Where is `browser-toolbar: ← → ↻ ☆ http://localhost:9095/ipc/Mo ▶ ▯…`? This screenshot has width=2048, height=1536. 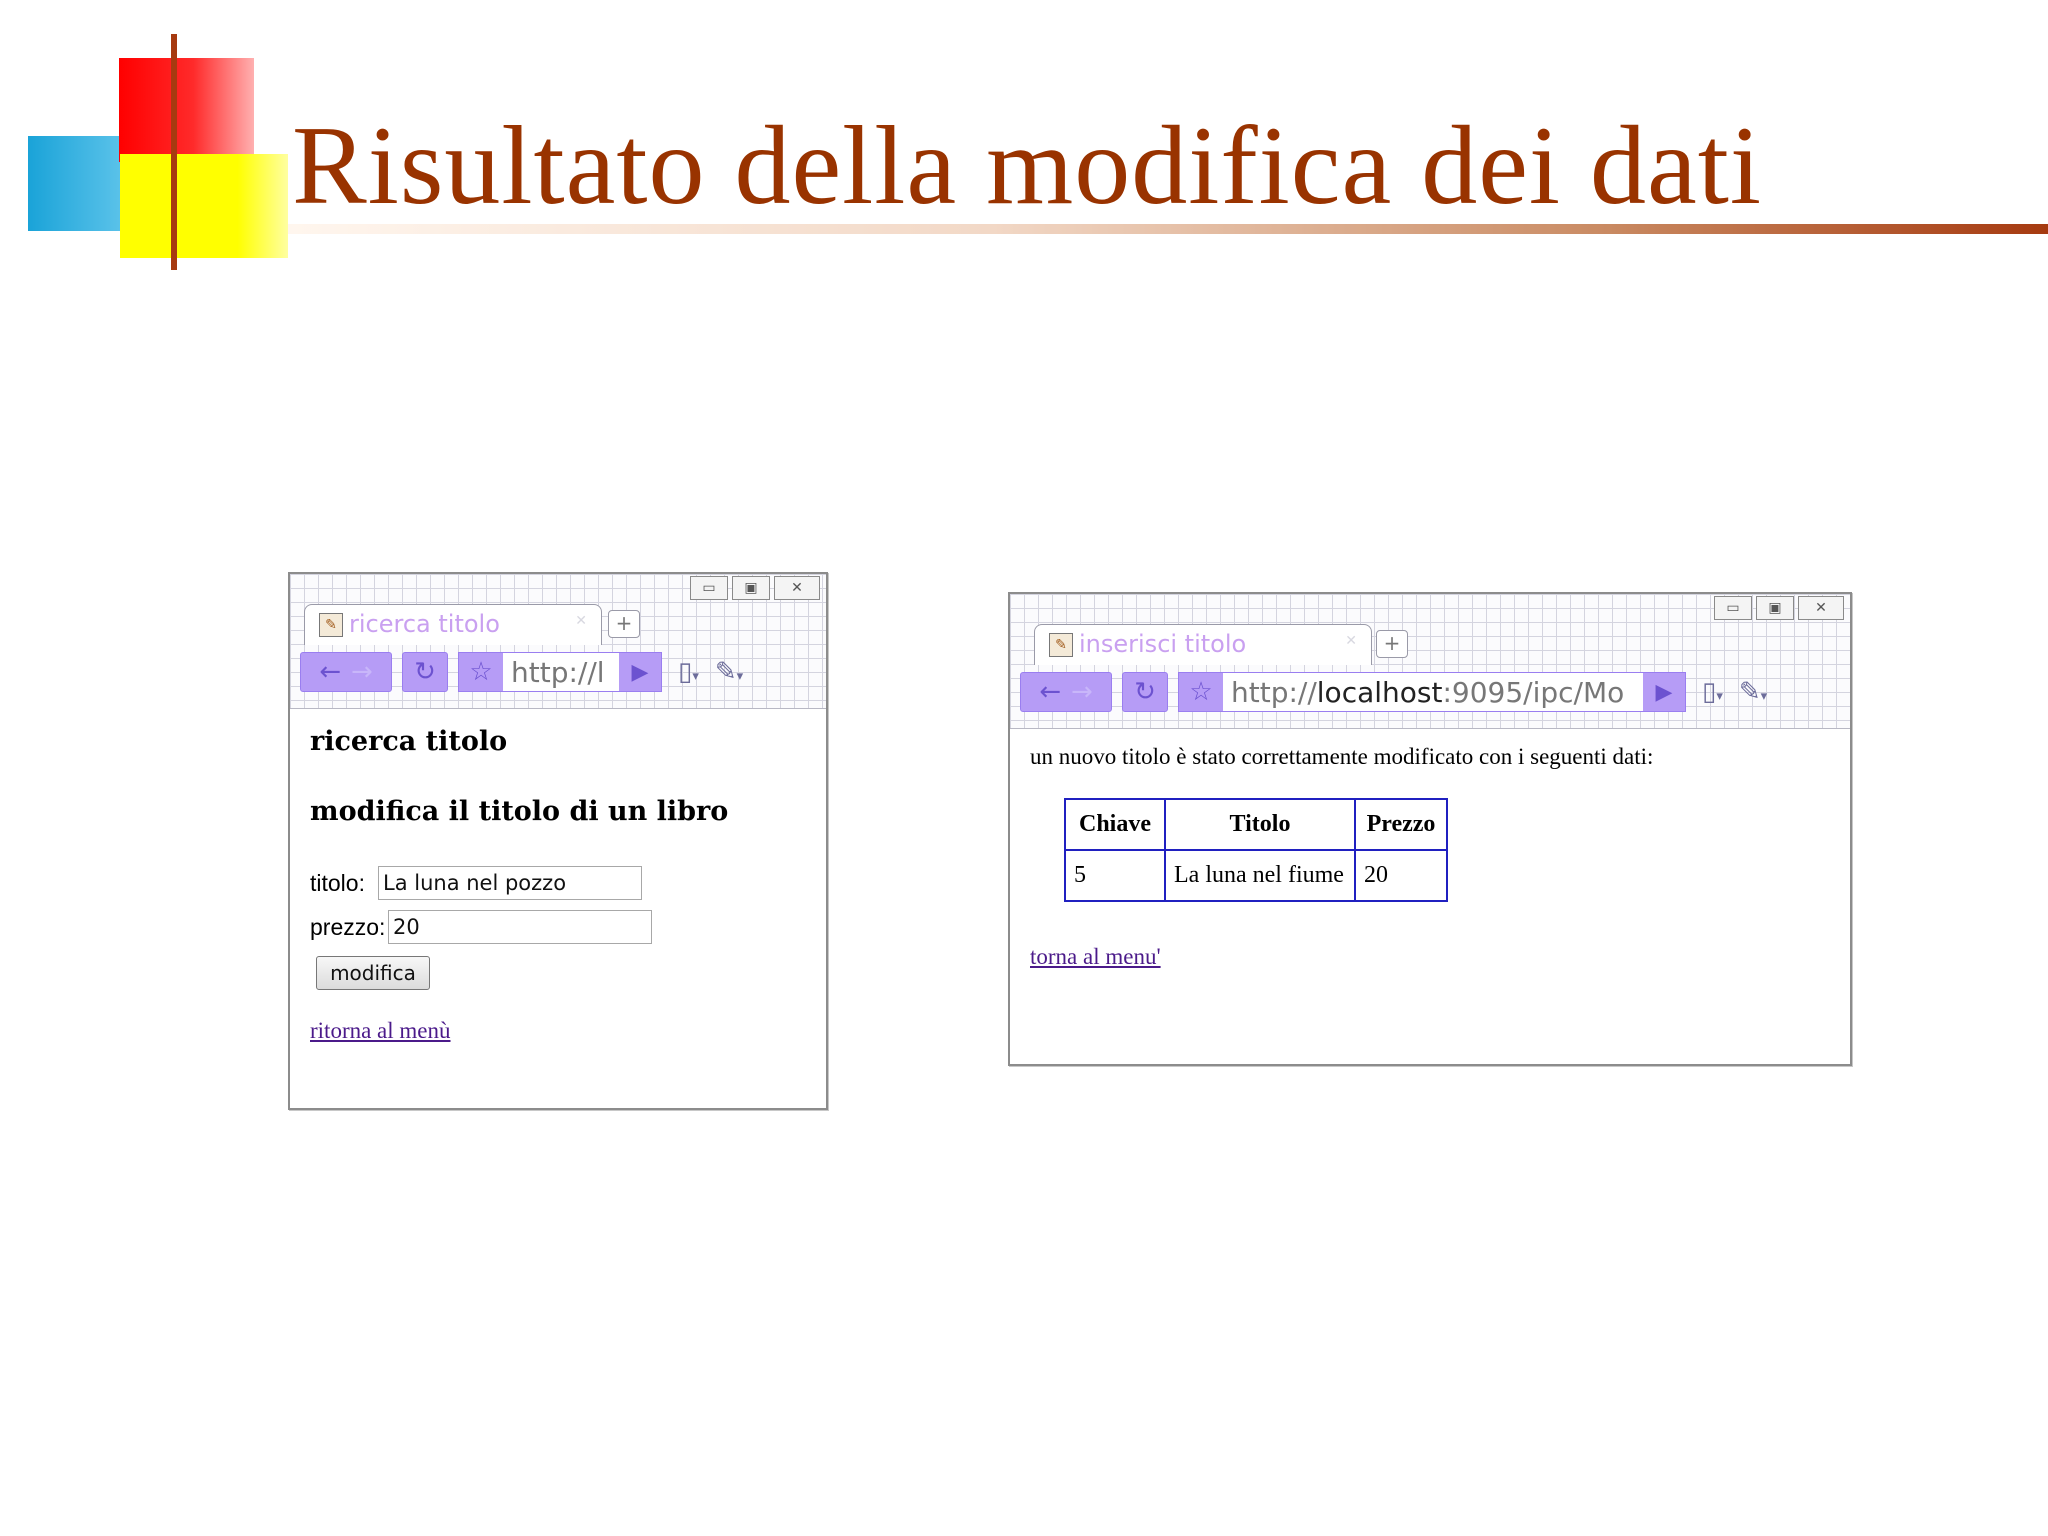 browser-toolbar: ← → ↻ ☆ http://localhost:9095/ipc/Mo ▶ ▯… is located at coordinates (1430, 692).